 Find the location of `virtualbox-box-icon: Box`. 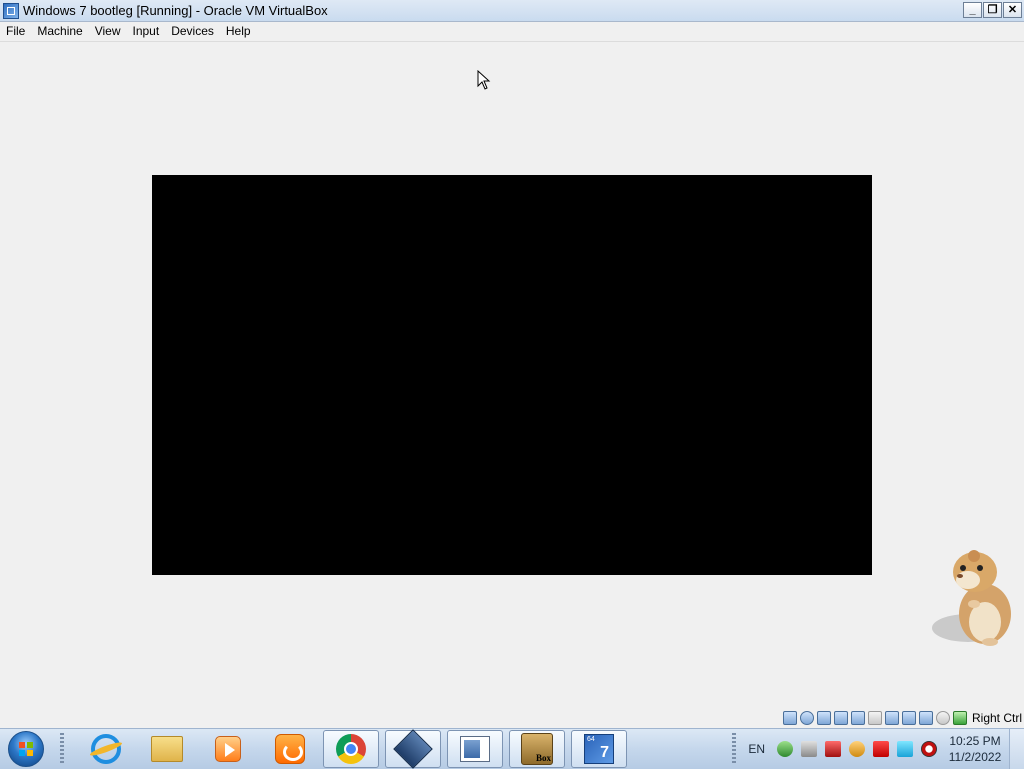

virtualbox-box-icon: Box is located at coordinates (537, 749).